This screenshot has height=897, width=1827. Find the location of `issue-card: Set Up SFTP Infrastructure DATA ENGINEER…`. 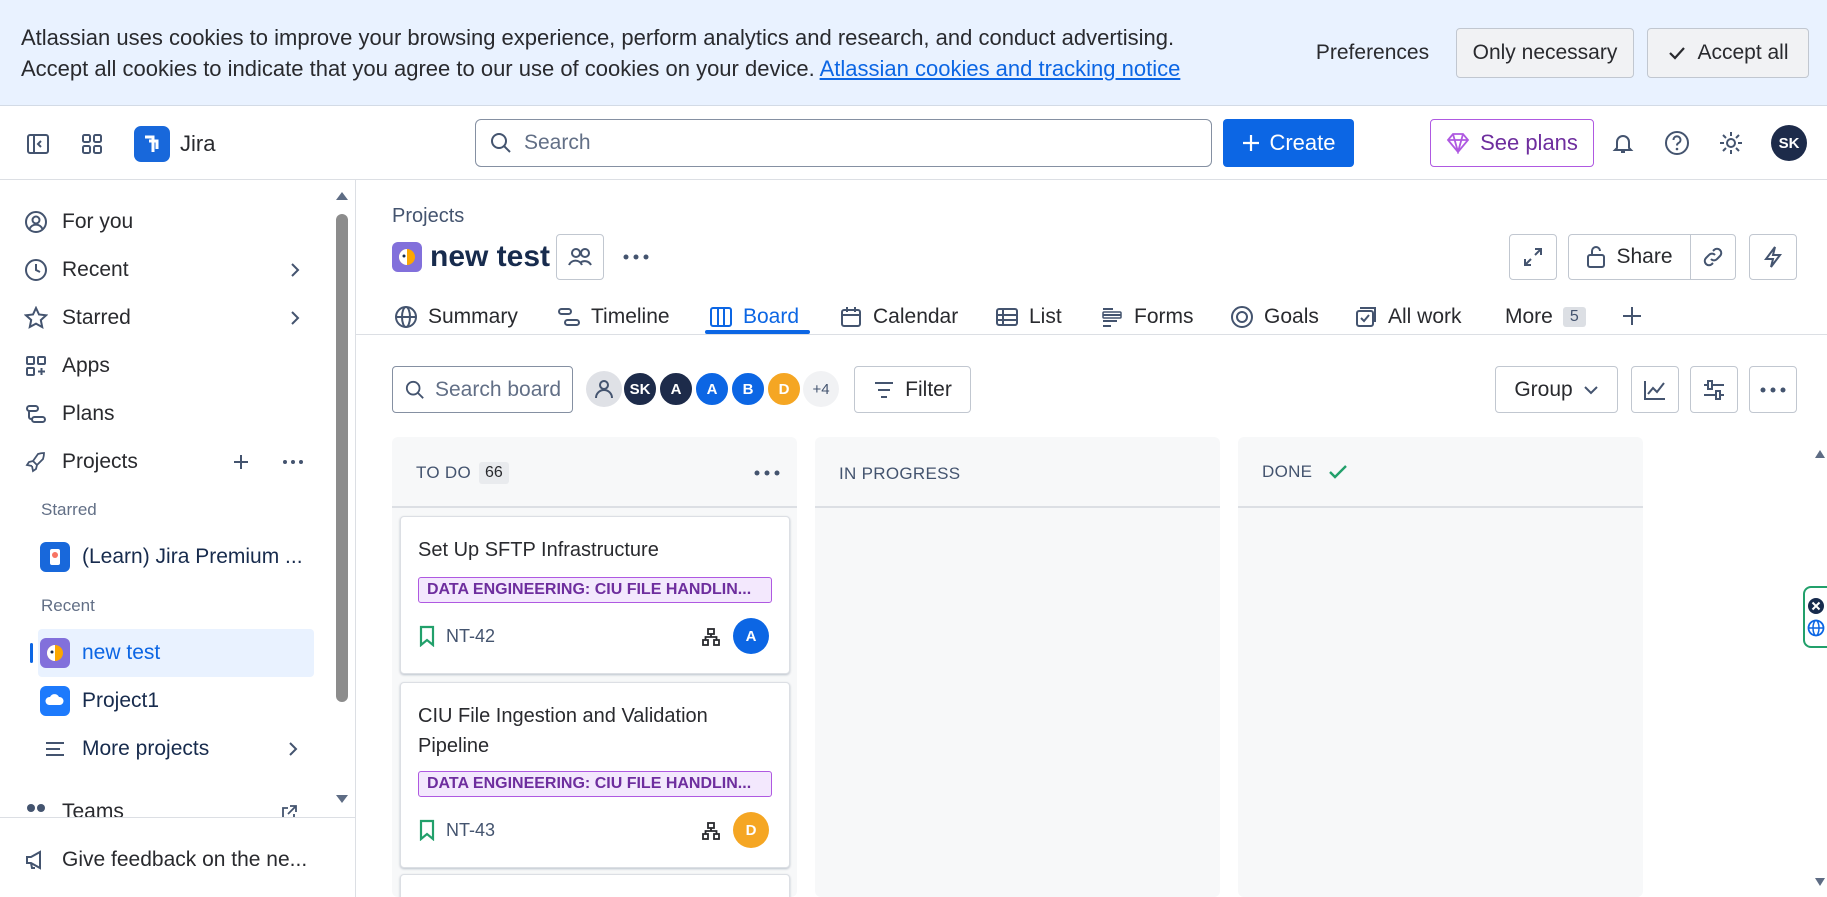

issue-card: Set Up SFTP Infrastructure DATA ENGINEER… is located at coordinates (595, 595).